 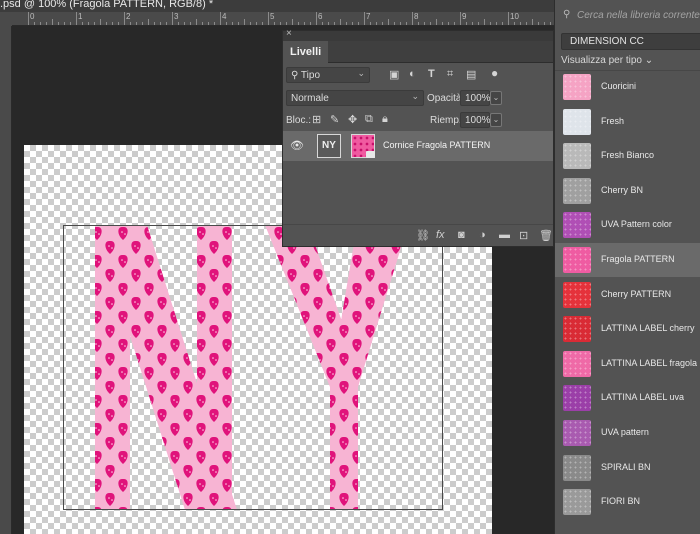 I want to click on fill-chevron-icon: ⌄, so click(x=496, y=120).